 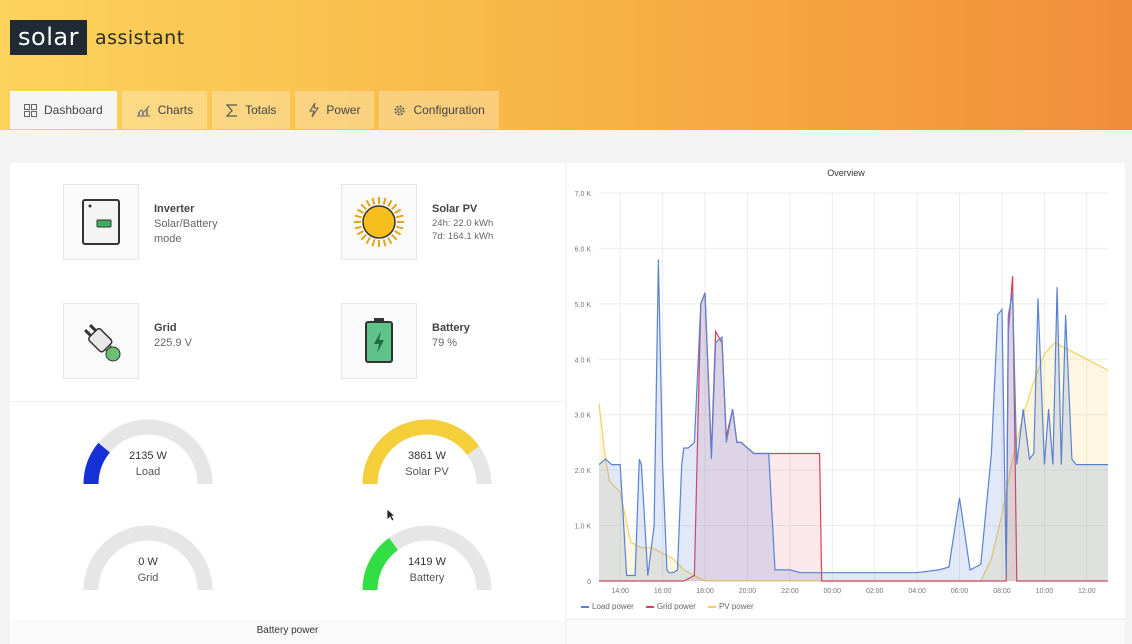 What do you see at coordinates (676, 606) in the screenshot?
I see `legend-label: Grid power` at bounding box center [676, 606].